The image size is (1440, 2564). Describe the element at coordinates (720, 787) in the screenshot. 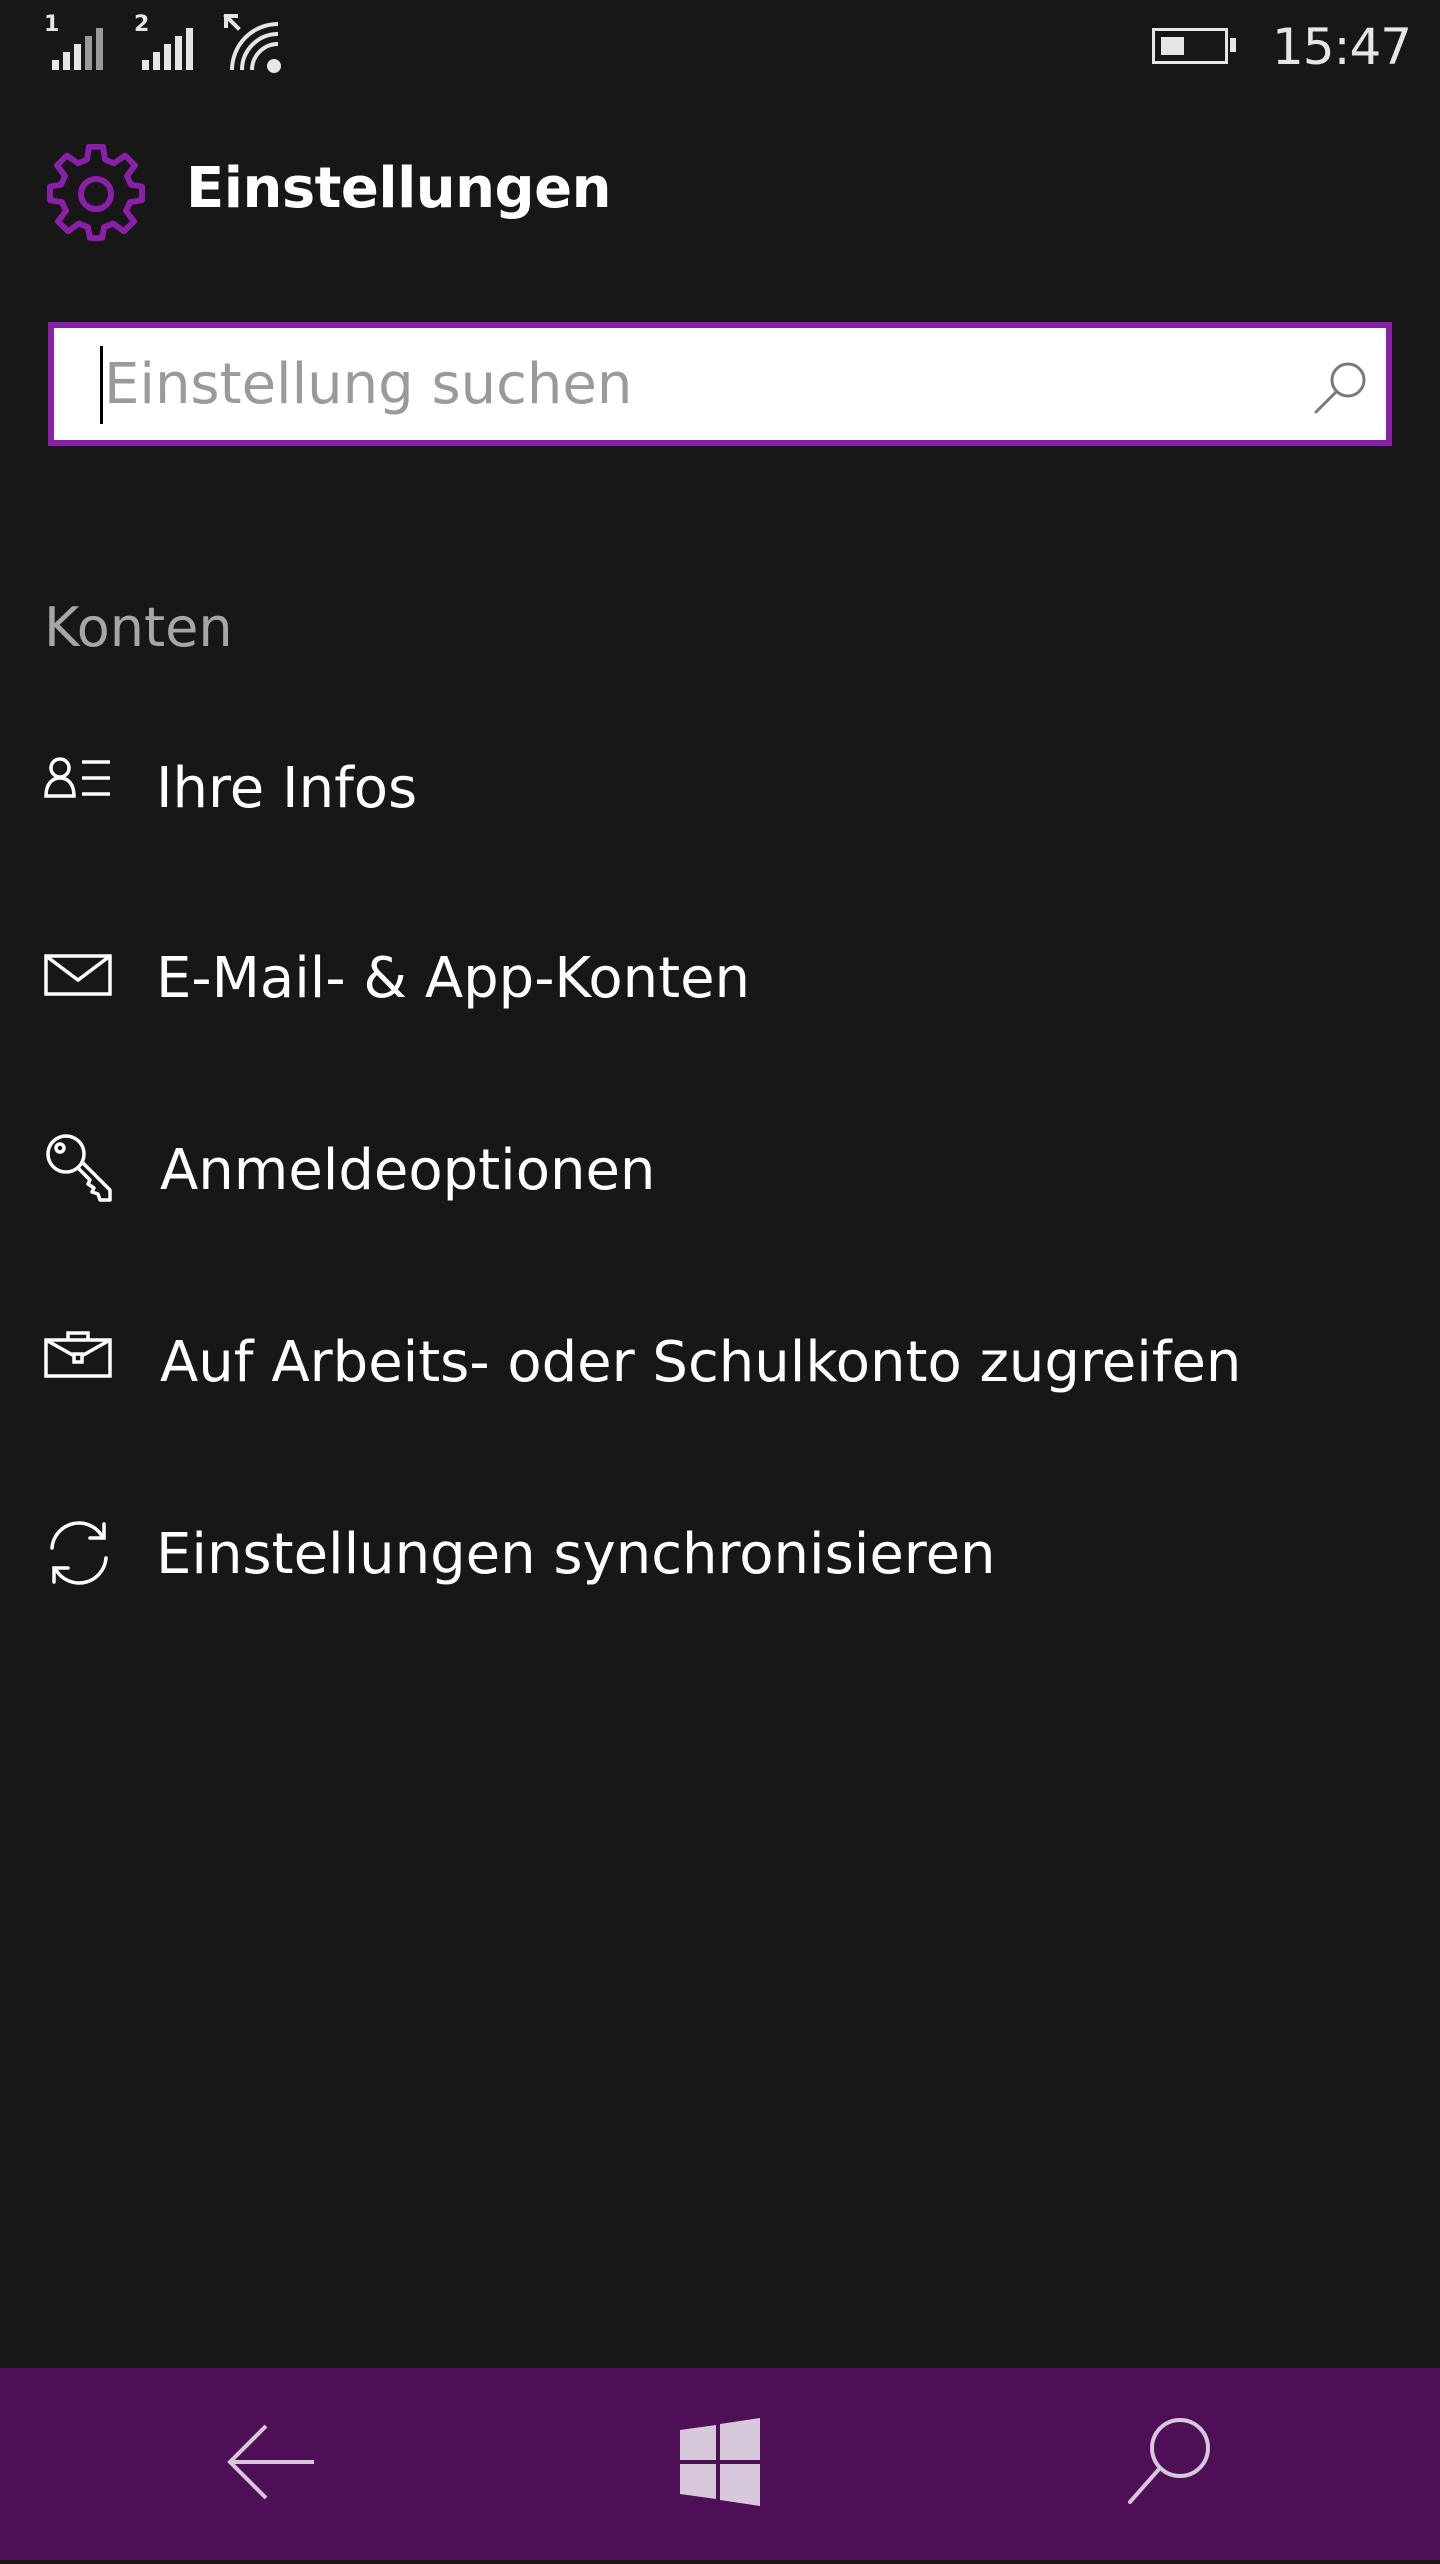

I see `menu-item-your-info: Ihre Infos` at that location.